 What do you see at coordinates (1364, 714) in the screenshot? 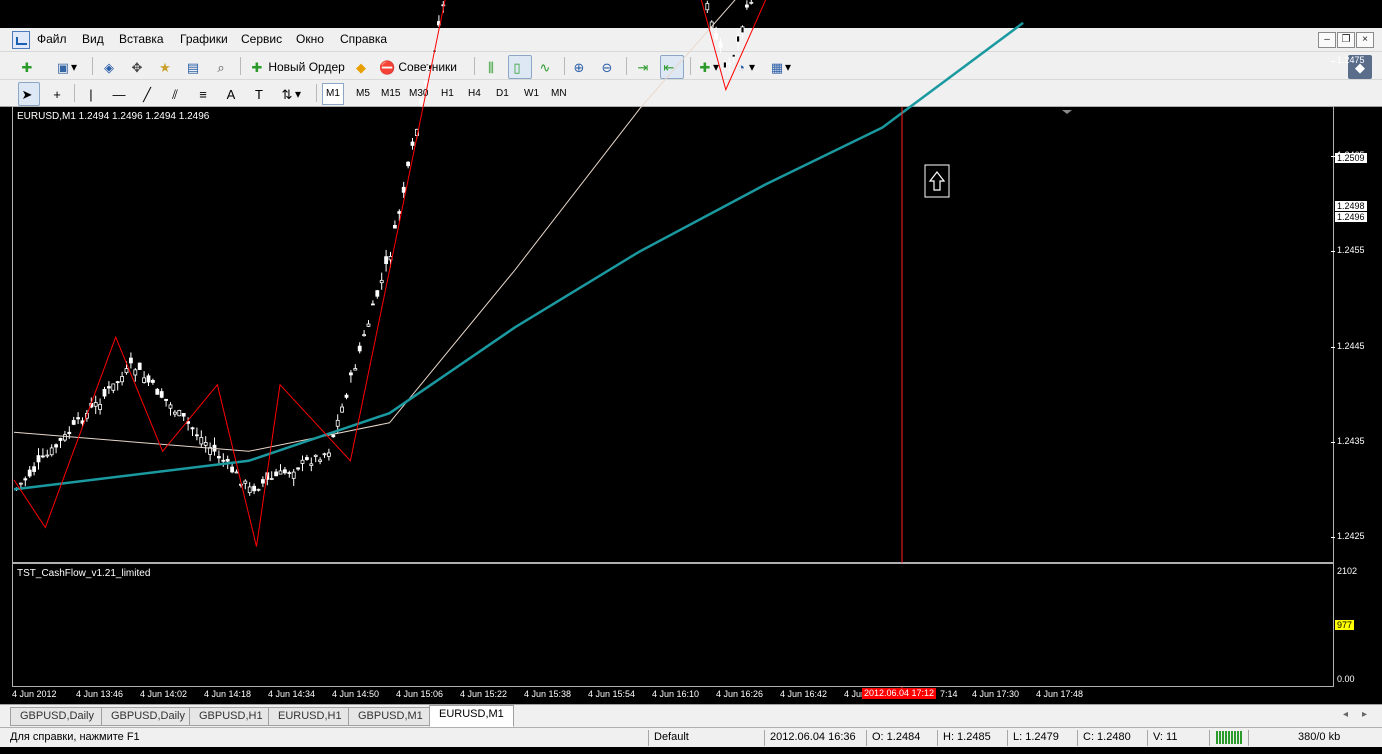
I see `tab-scroll-right-icon: ▸` at bounding box center [1364, 714].